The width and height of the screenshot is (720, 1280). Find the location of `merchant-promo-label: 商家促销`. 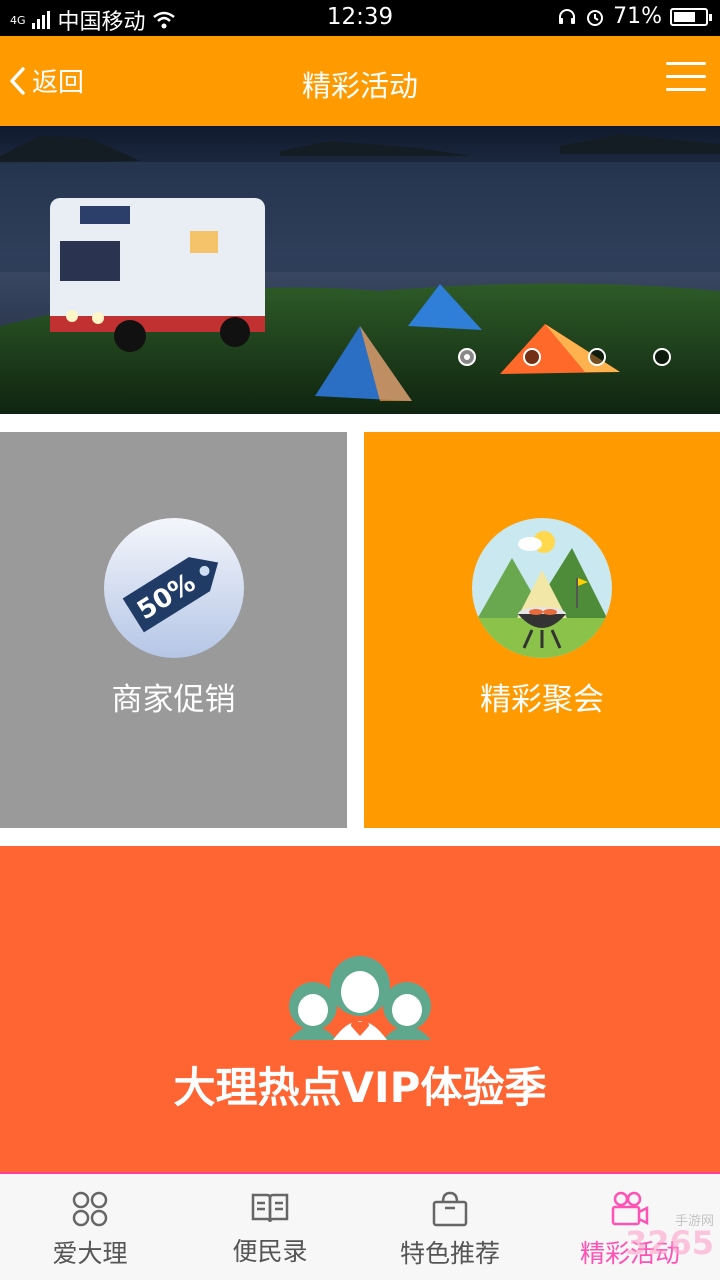

merchant-promo-label: 商家促销 is located at coordinates (173, 700).